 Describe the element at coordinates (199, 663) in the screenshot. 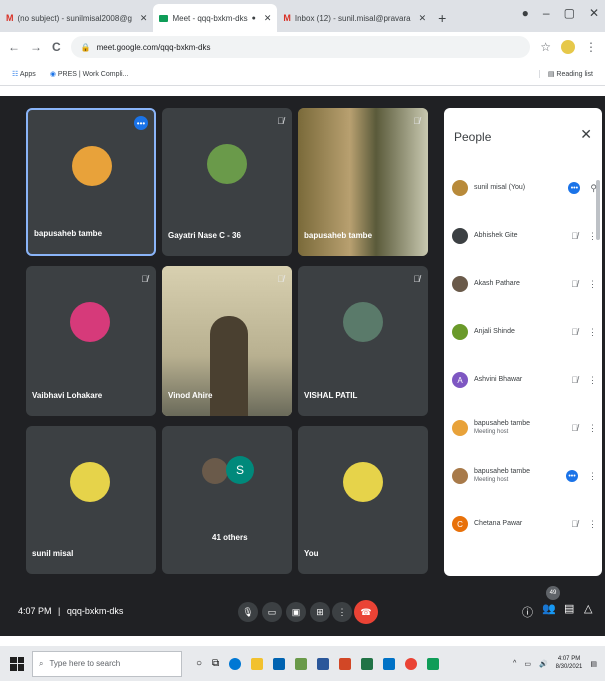

I see `cortana-icon: ○` at that location.